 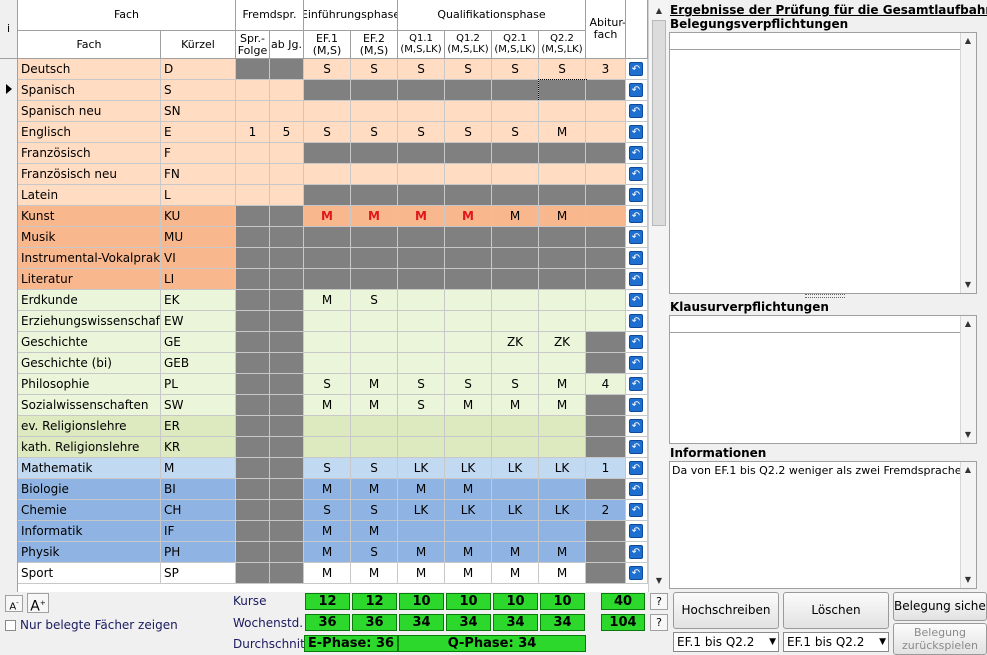 I want to click on klausur-listbox: ▲ ▼, so click(x=823, y=379).